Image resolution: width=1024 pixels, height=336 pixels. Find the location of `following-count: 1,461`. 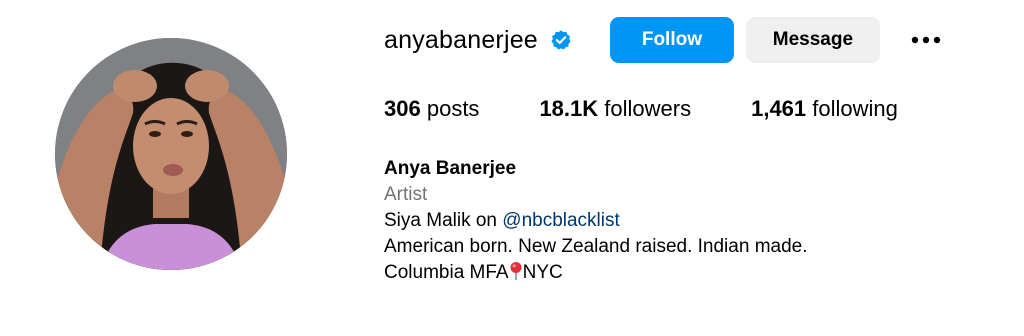

following-count: 1,461 is located at coordinates (779, 108).